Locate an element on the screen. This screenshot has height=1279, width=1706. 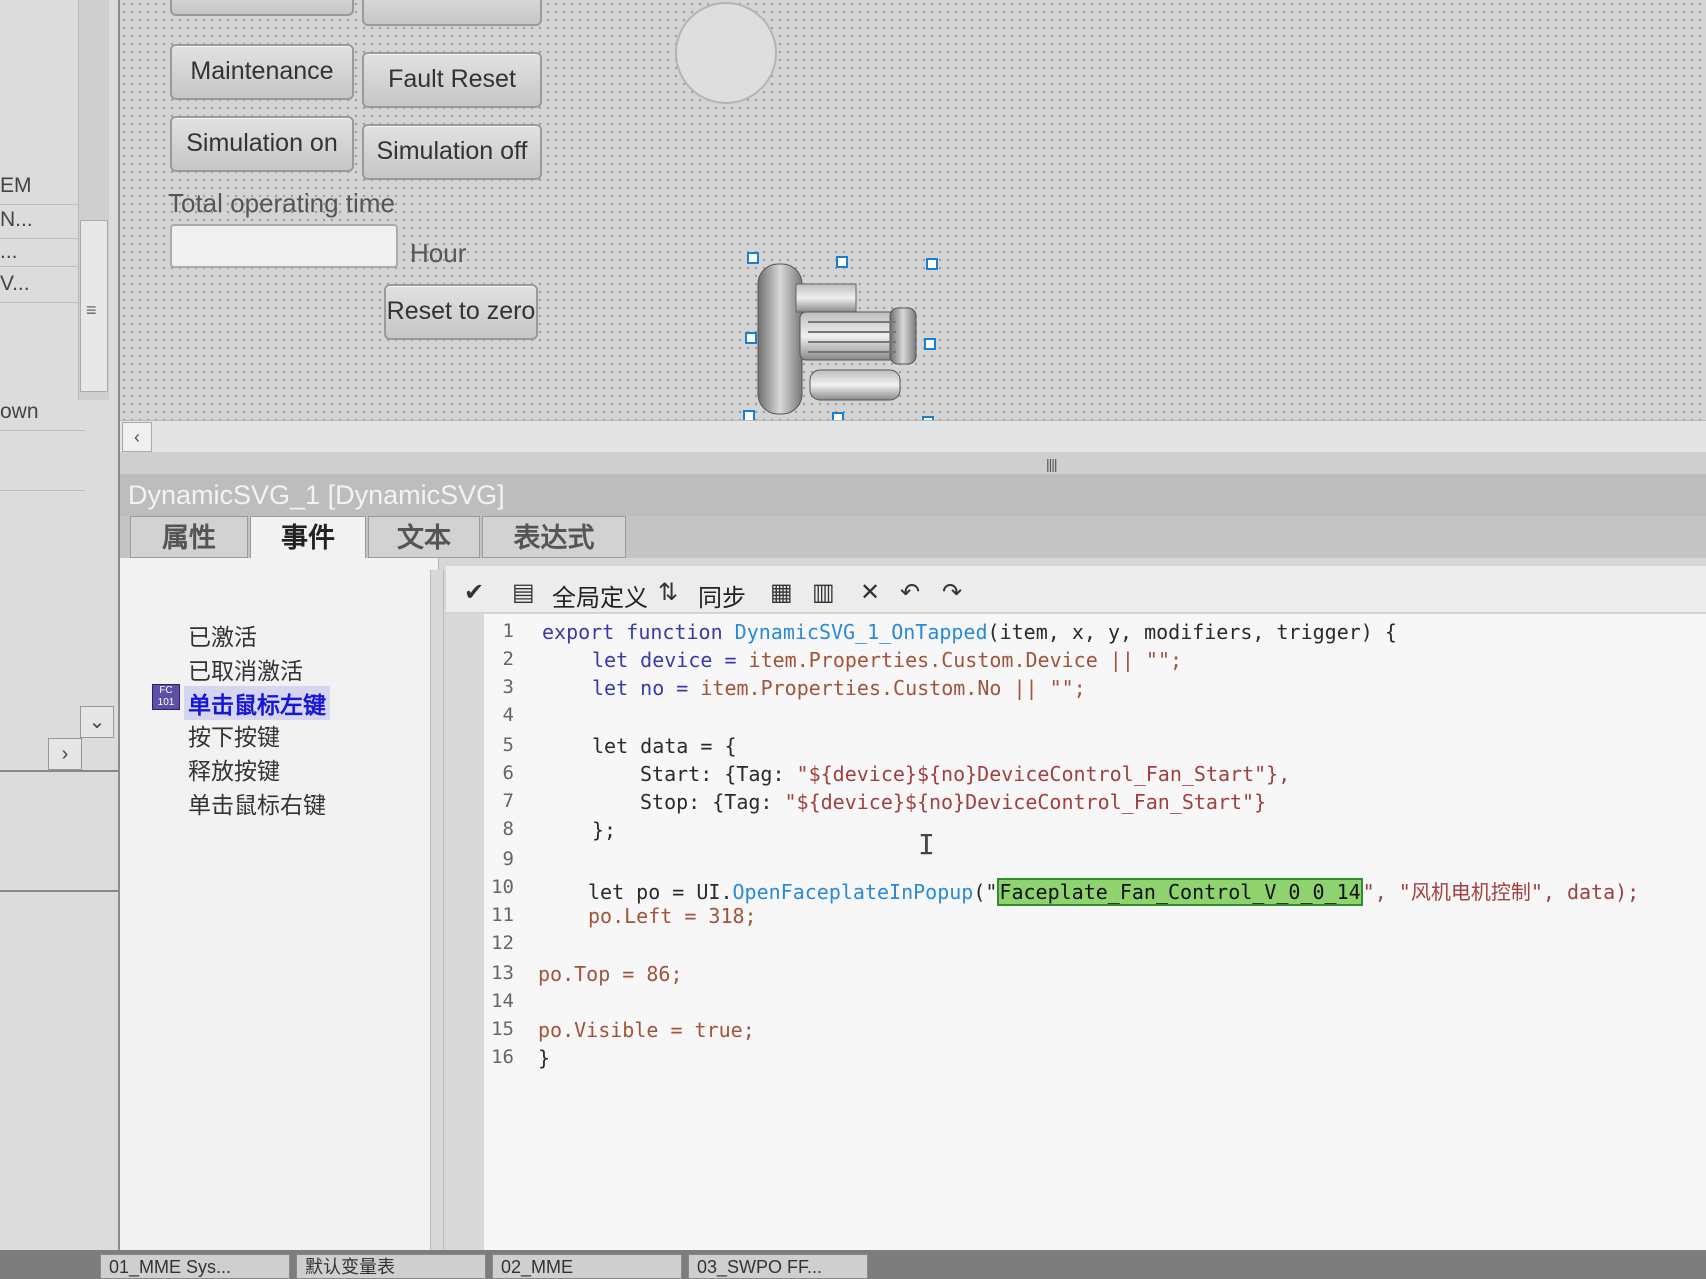
sync-button: 同步 is located at coordinates (722, 595).